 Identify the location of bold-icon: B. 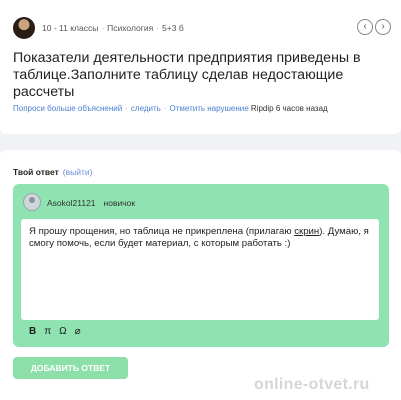
(32, 331).